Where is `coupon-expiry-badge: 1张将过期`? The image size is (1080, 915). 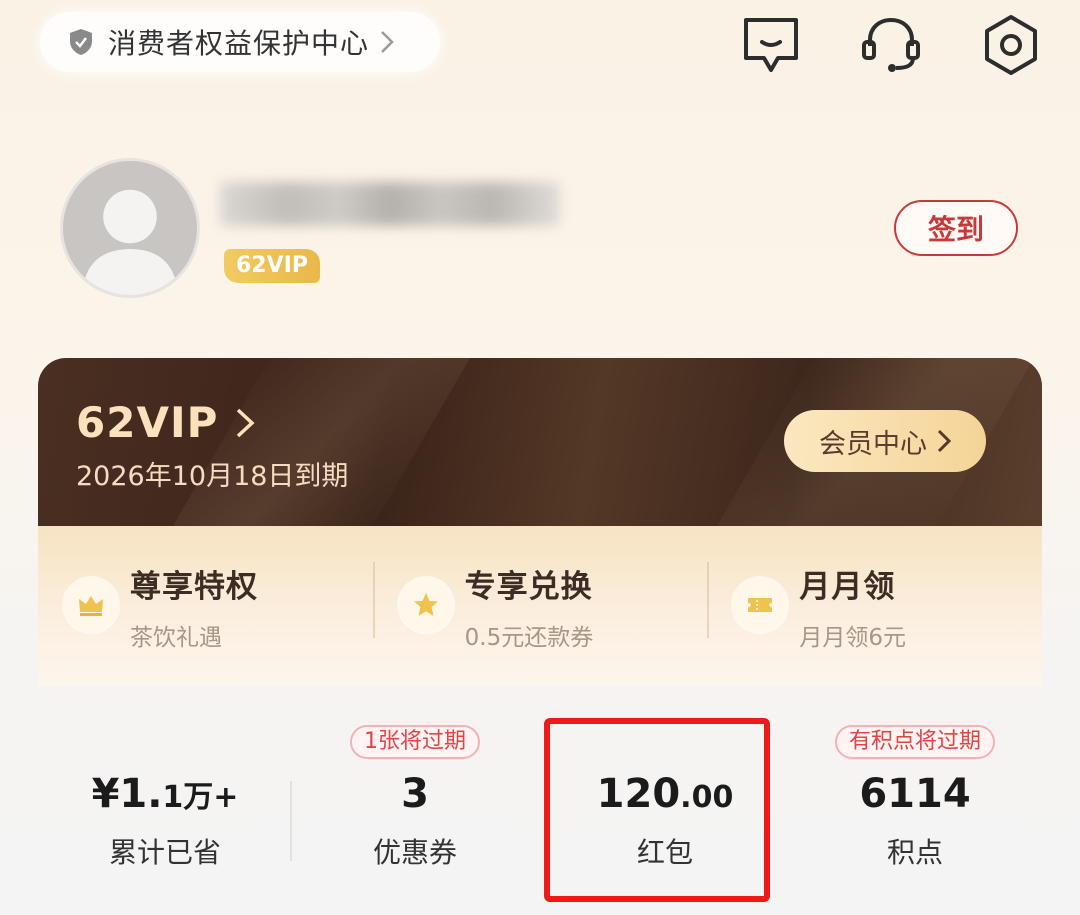 coupon-expiry-badge: 1张将过期 is located at coordinates (415, 742).